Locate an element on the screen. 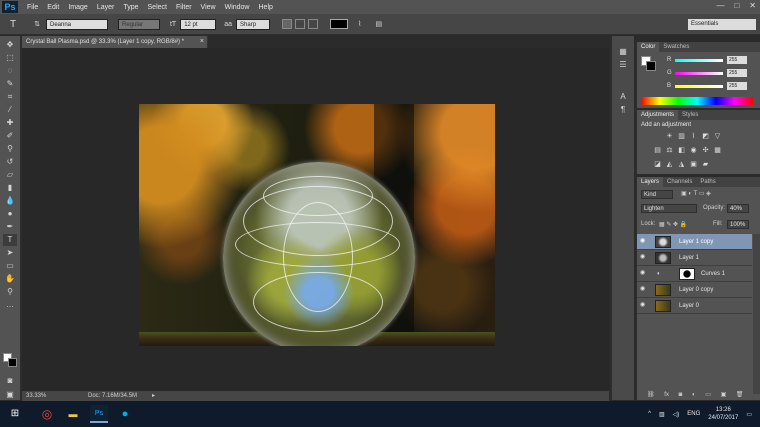 The image size is (760, 427). zoom-tool-icon: ⚲ is located at coordinates (10, 292).